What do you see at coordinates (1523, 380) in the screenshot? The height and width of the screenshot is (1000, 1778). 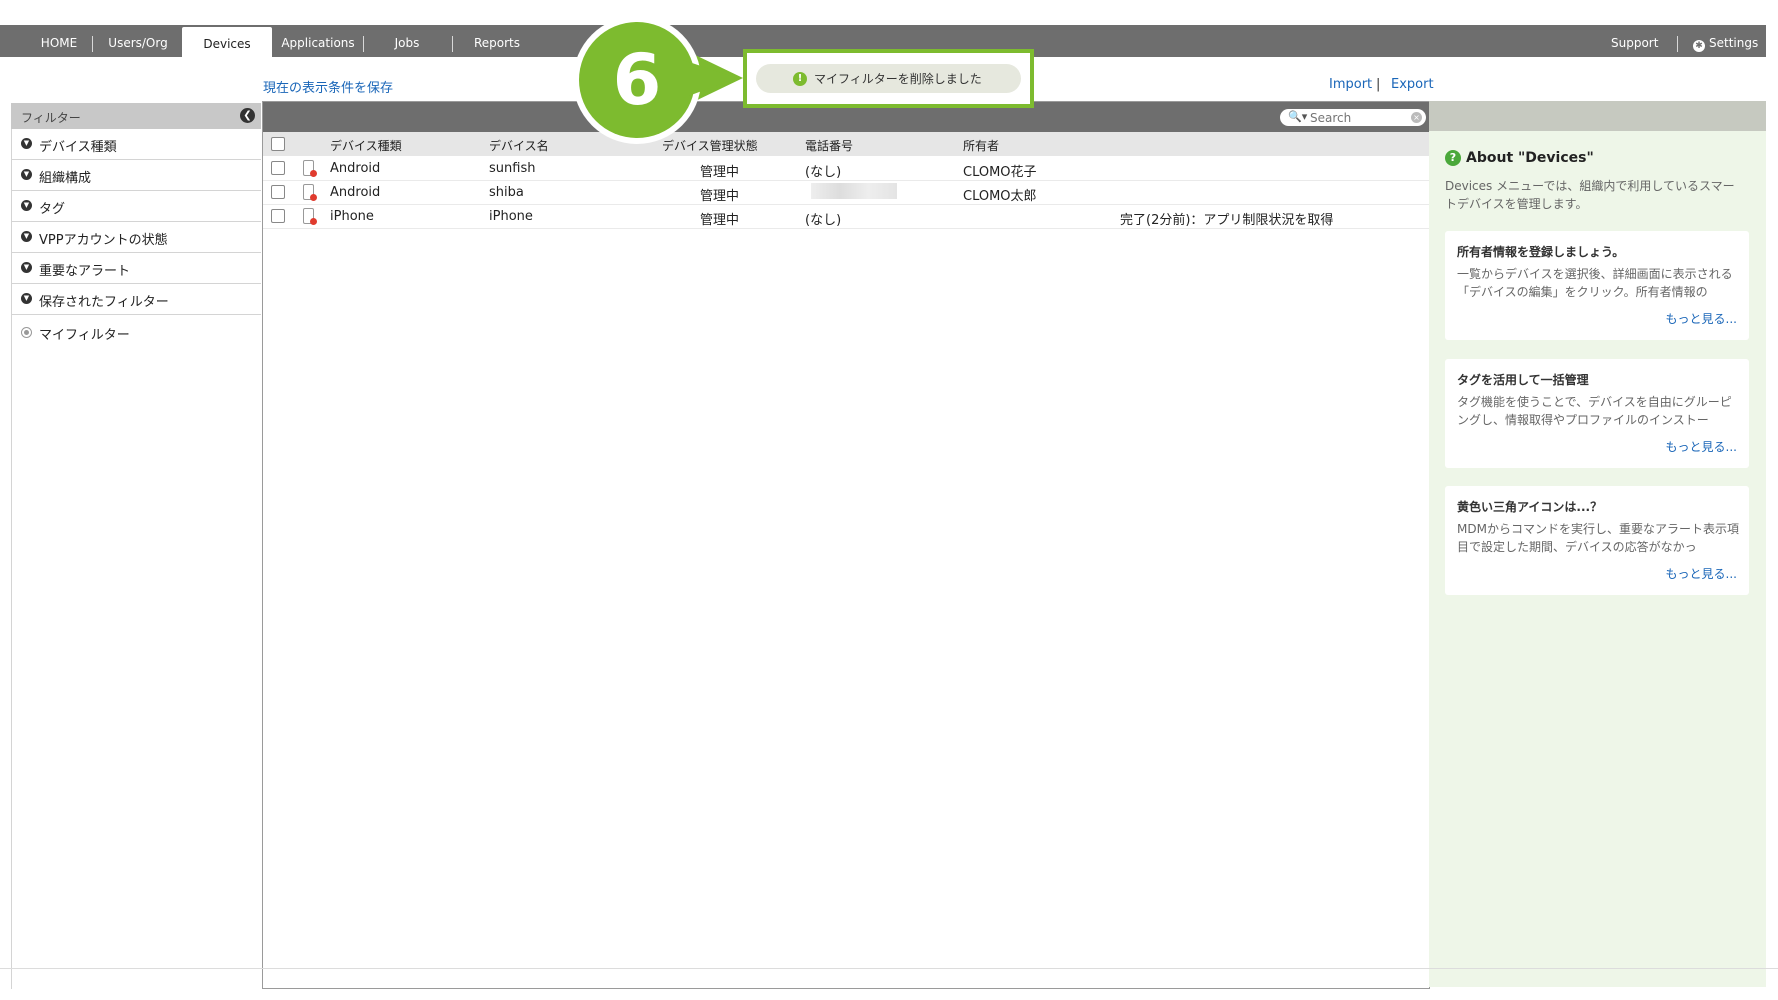 I see `tip-card-title: タグを活用して一括管理` at bounding box center [1523, 380].